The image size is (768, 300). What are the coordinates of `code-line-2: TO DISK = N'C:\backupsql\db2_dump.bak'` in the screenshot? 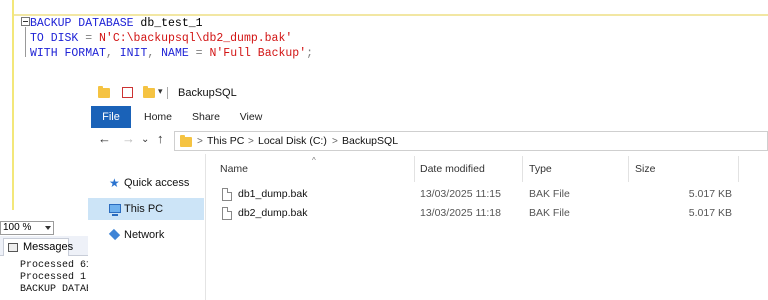 It's located at (161, 38).